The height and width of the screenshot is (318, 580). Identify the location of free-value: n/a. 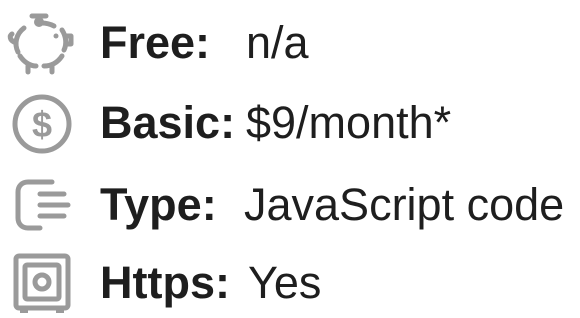
(277, 42).